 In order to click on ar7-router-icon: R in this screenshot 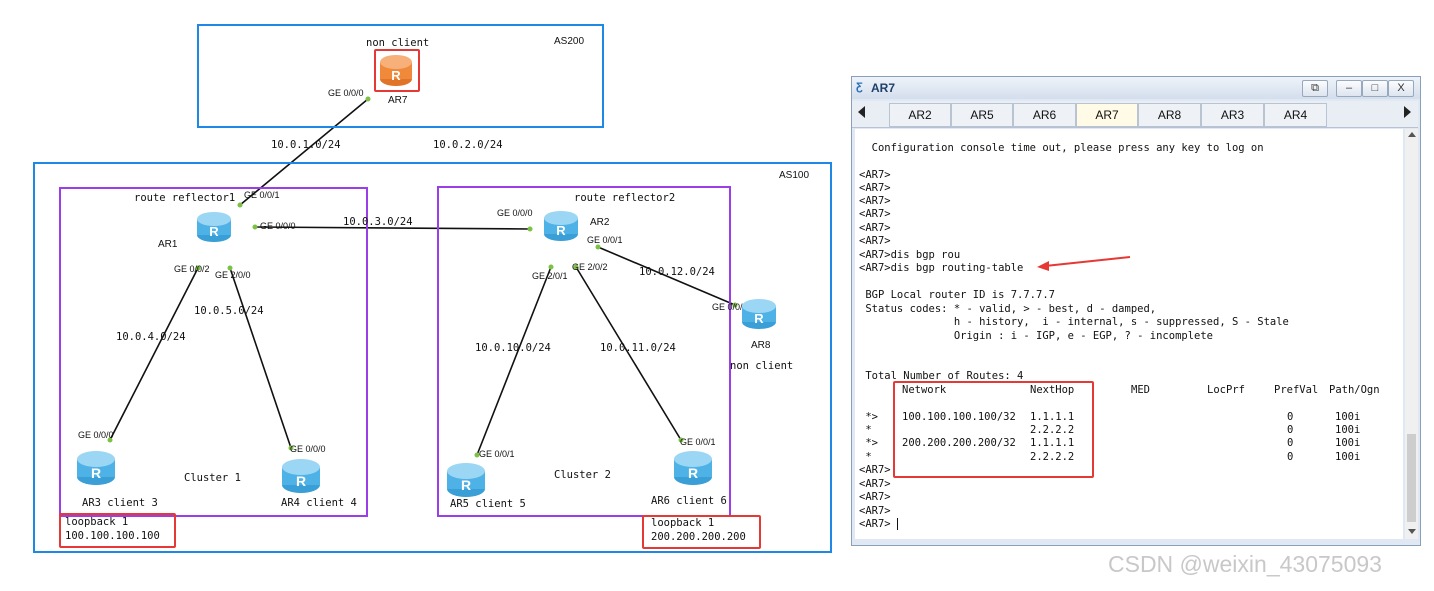, I will do `click(396, 70)`.